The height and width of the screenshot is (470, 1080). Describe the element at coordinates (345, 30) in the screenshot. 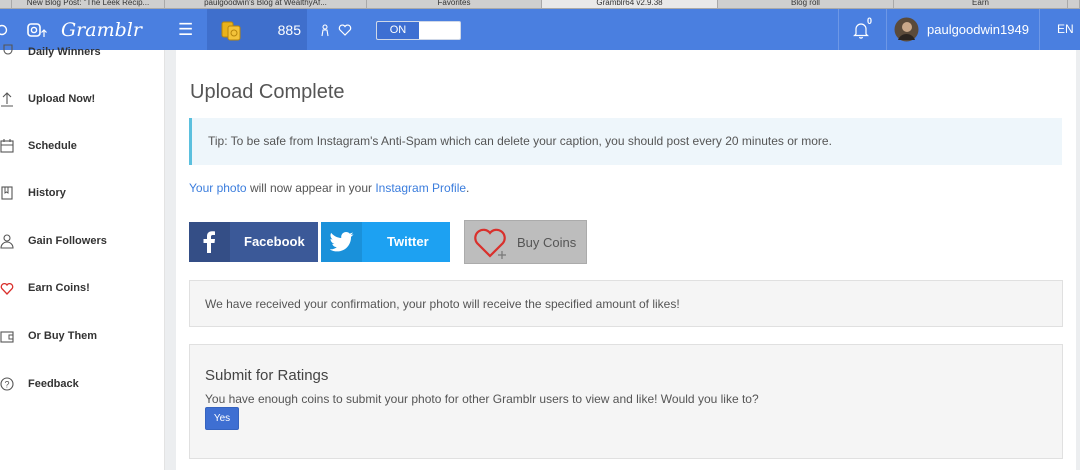

I see `heart-outline-icon` at that location.